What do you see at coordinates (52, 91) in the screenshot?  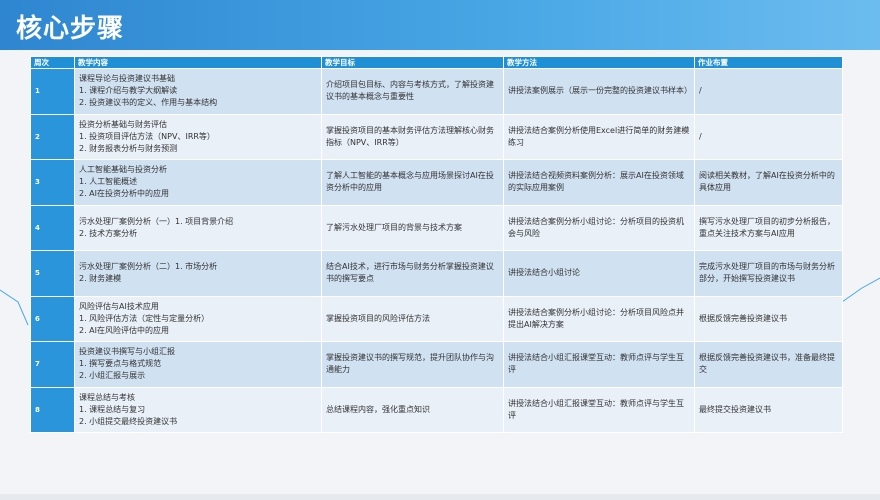 I see `week-number: 1` at bounding box center [52, 91].